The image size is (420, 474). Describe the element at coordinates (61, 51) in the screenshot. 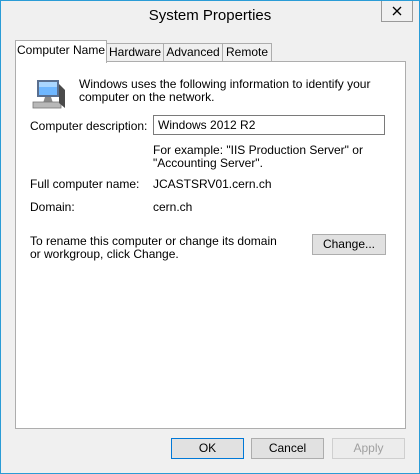

I see `tab-computer-name: Computer Name` at that location.